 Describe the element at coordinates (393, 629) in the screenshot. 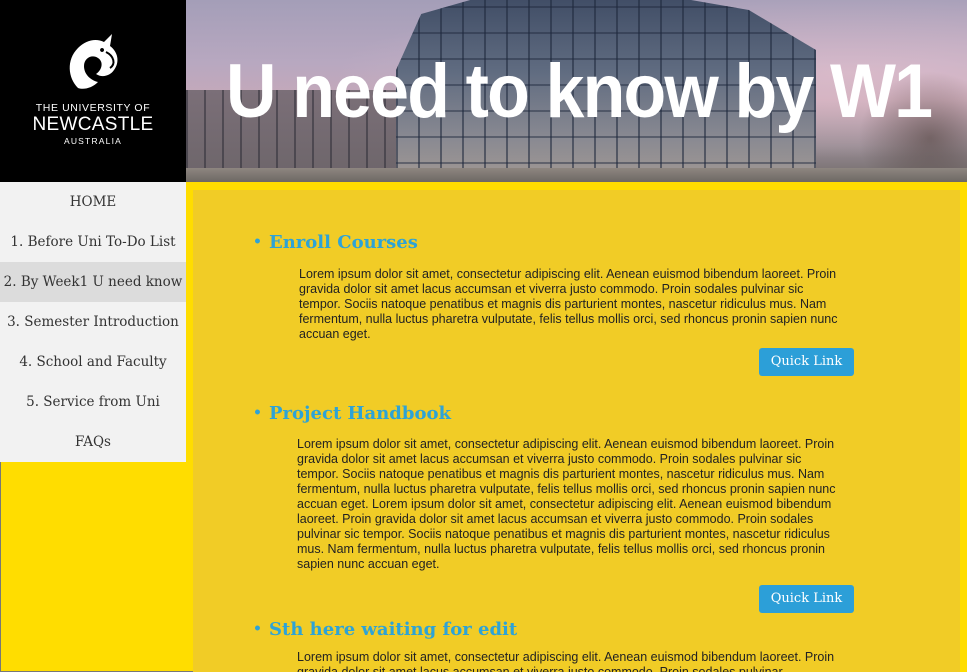

I see `section-title-text: Sth here waiting for edit` at that location.